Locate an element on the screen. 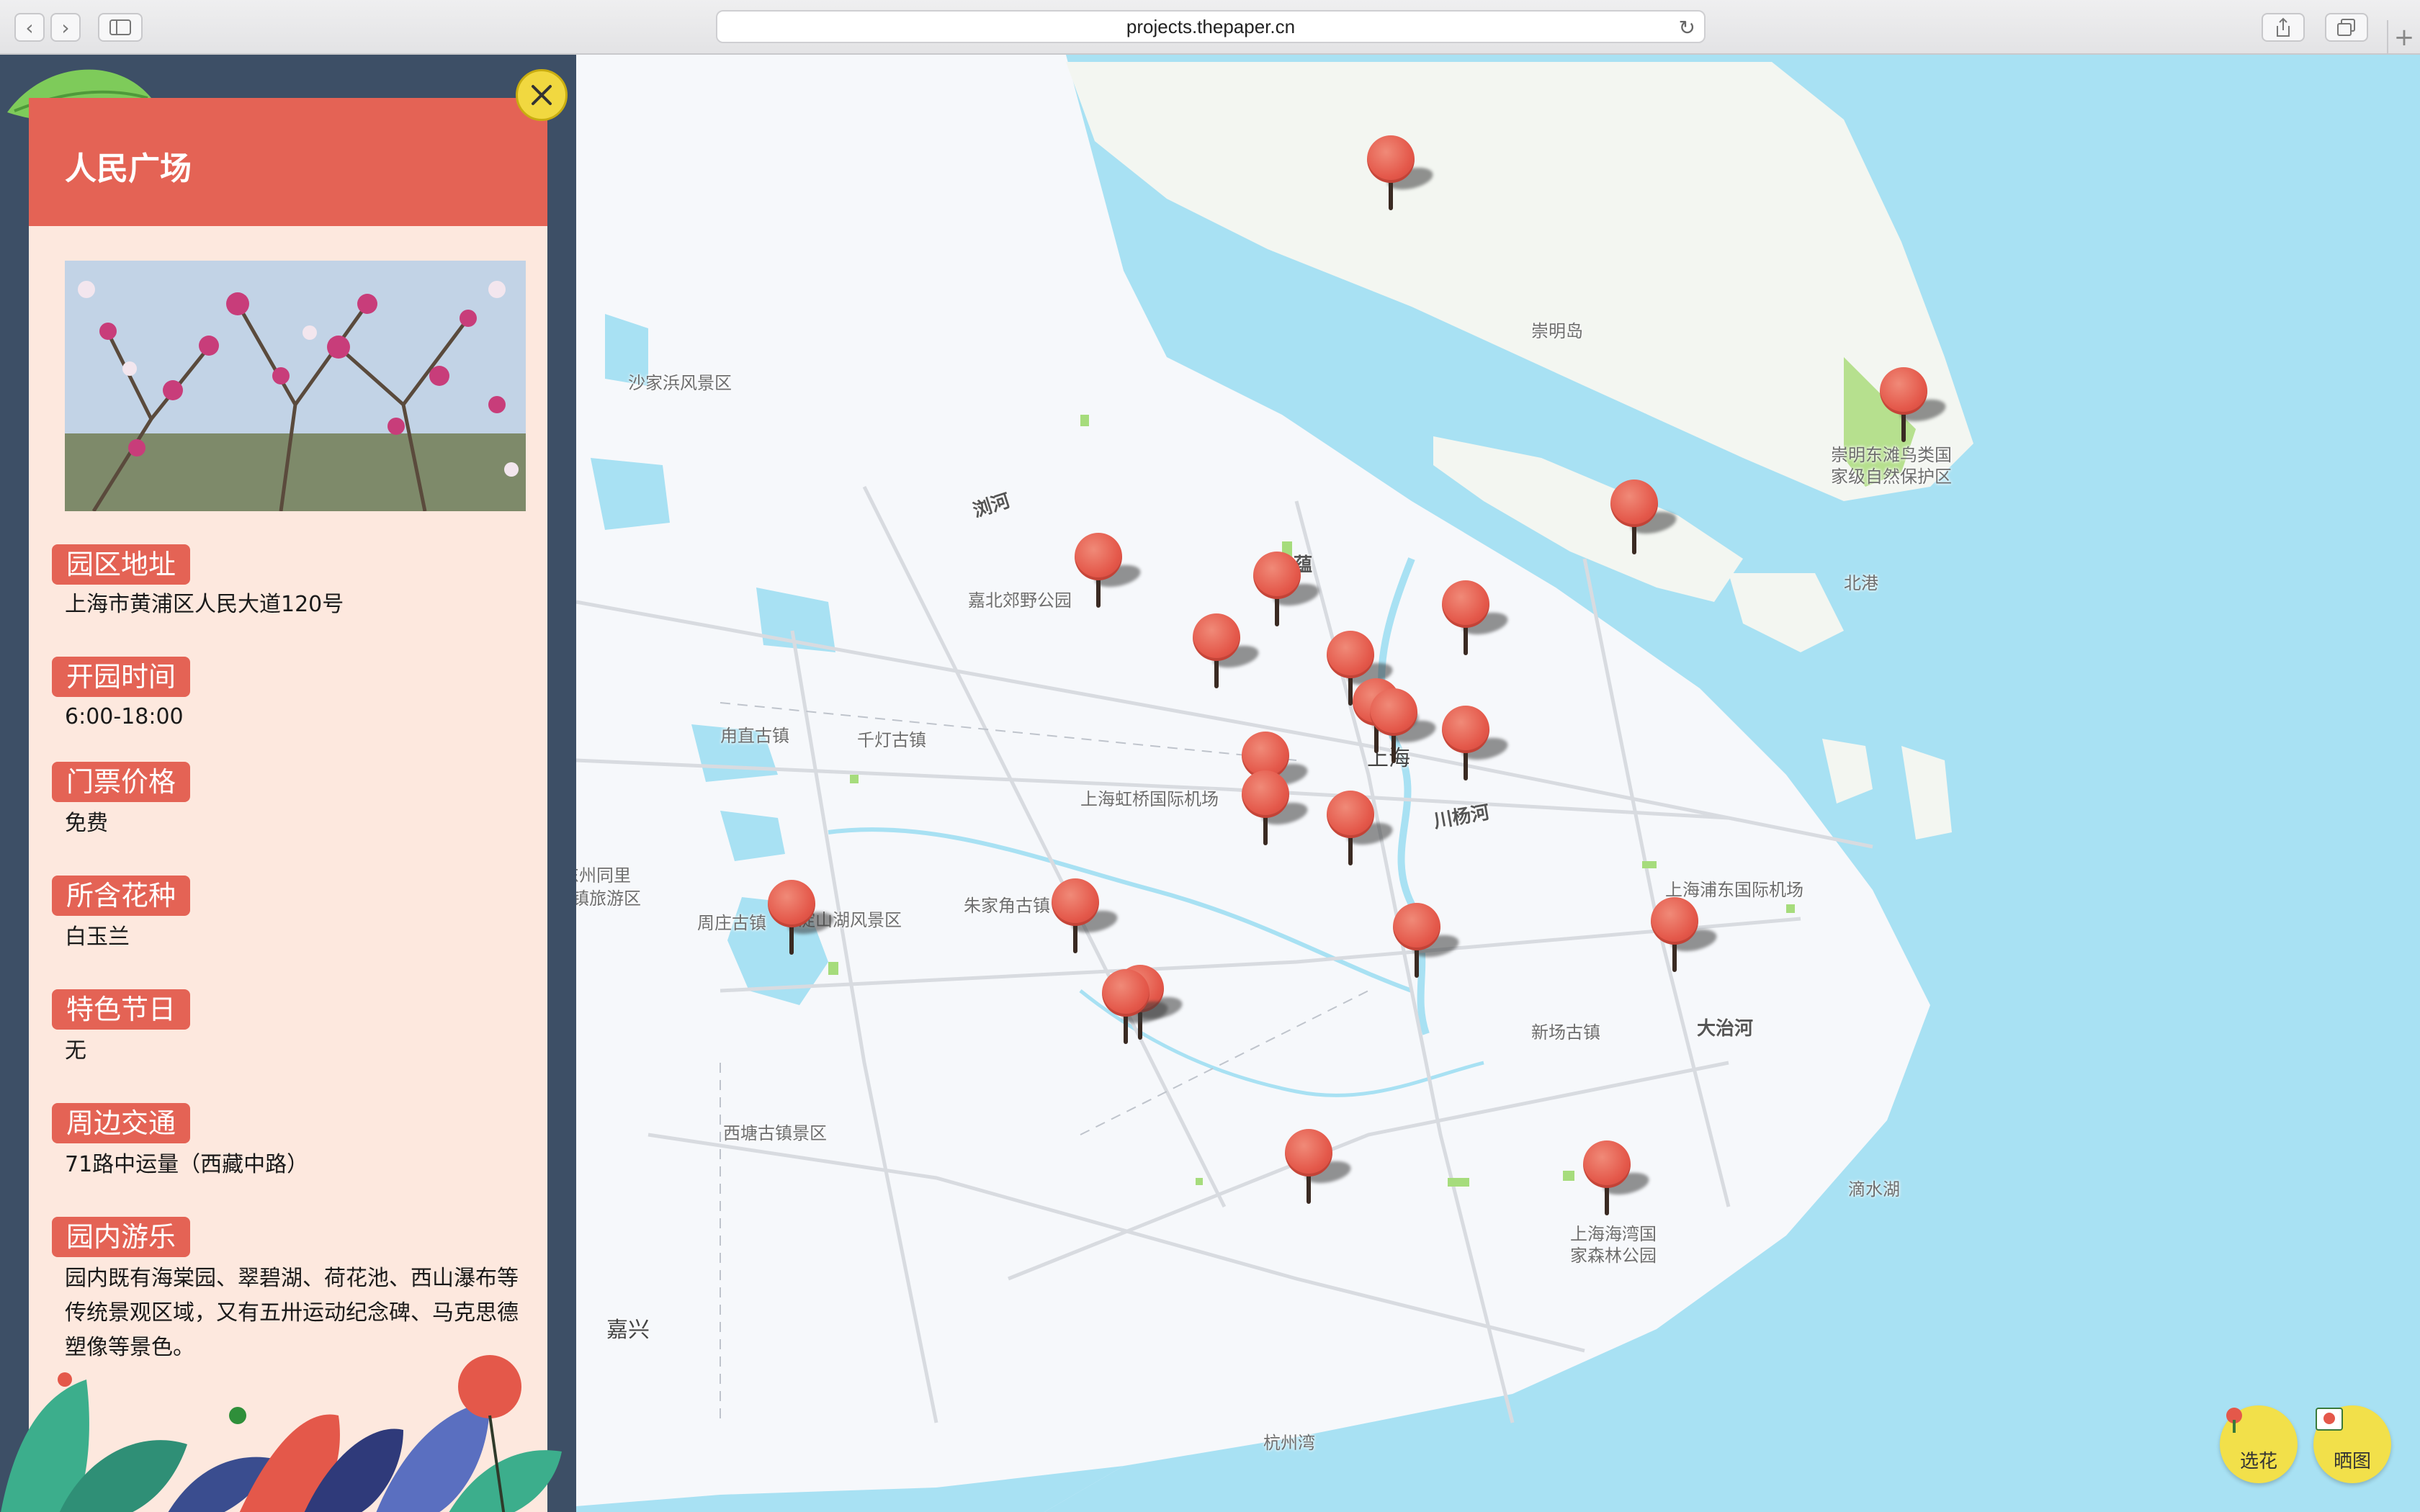 Image resolution: width=2420 pixels, height=1512 pixels. tabs-button is located at coordinates (2346, 27).